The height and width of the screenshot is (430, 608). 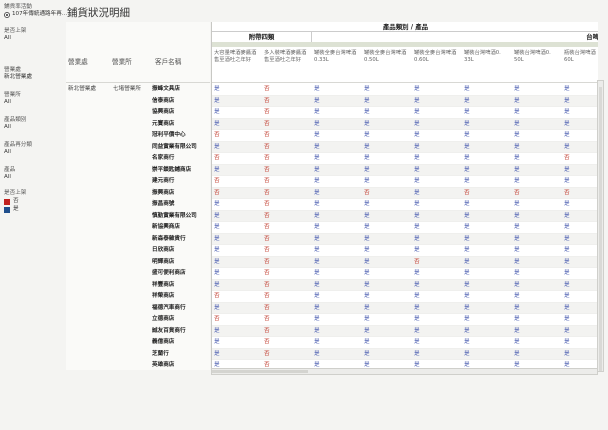 I want to click on launch-filter: 是否上架 All, so click(x=15, y=35).